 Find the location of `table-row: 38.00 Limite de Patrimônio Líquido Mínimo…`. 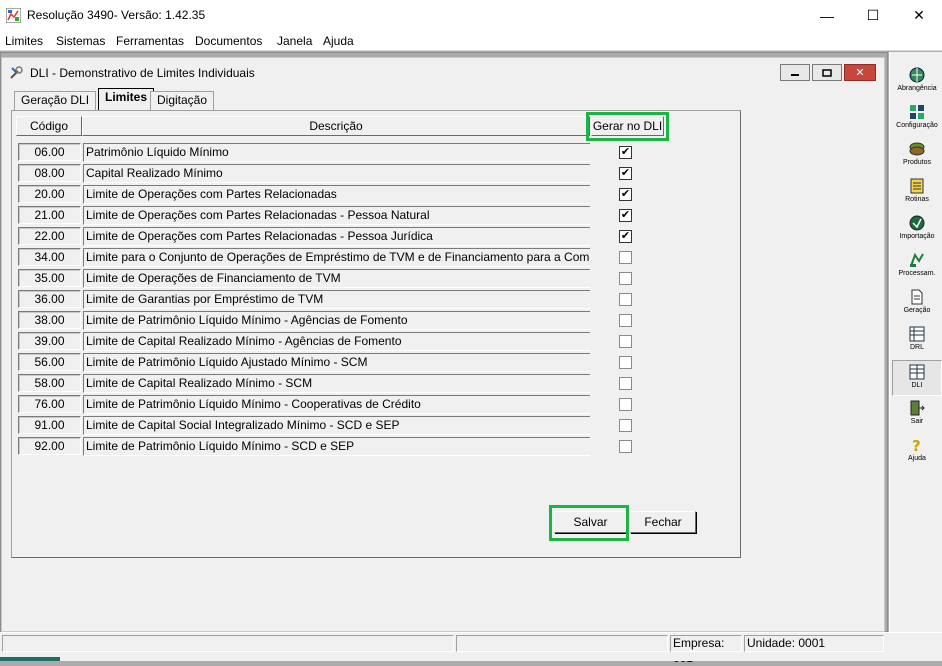

table-row: 38.00 Limite de Patrimônio Líquido Mínimo… is located at coordinates (341, 320).